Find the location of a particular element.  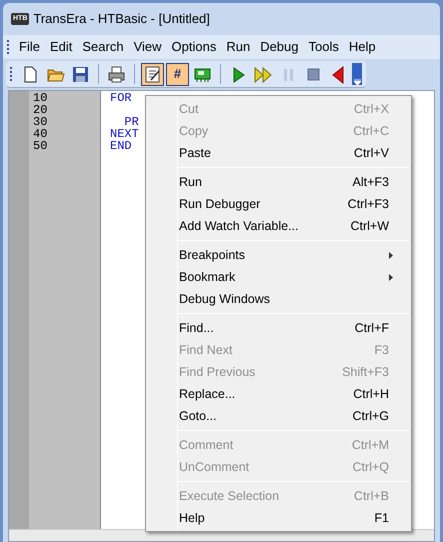

context-menu-item: Replace... Ctrl+H is located at coordinates (278, 394).